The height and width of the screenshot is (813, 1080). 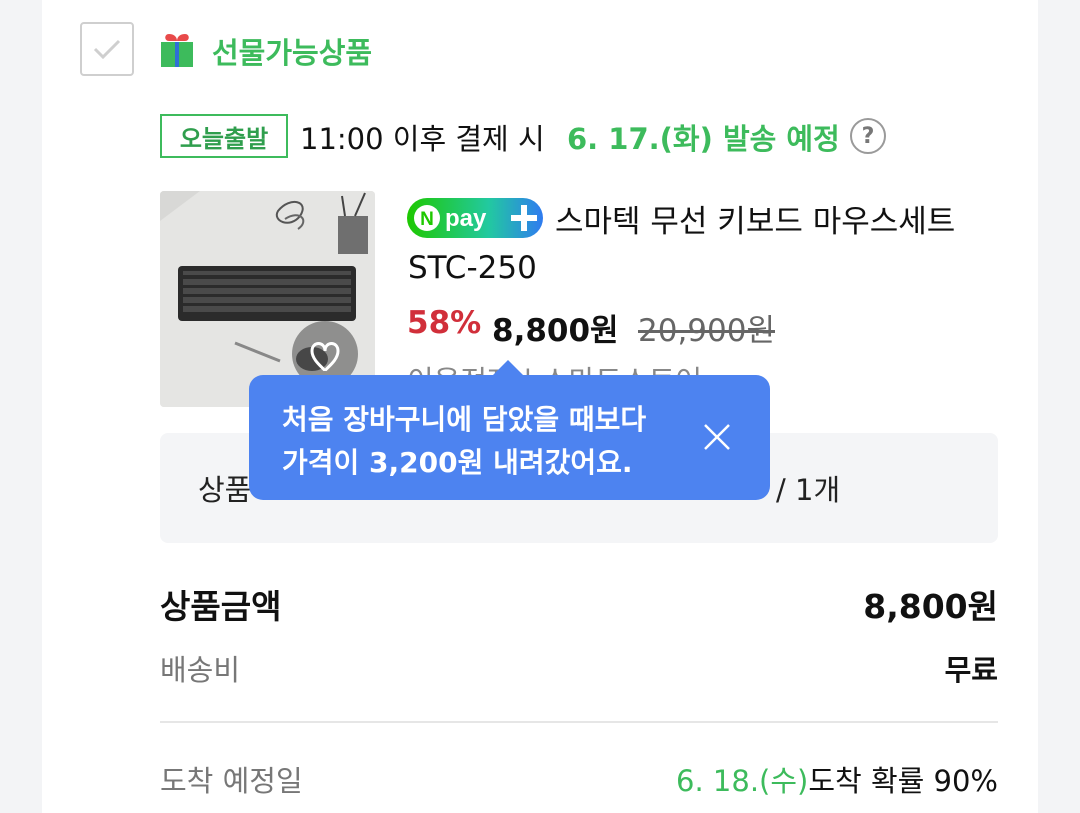 I want to click on tooltip-line-2: 가격이 3,200원 내려갔어요., so click(x=457, y=462).